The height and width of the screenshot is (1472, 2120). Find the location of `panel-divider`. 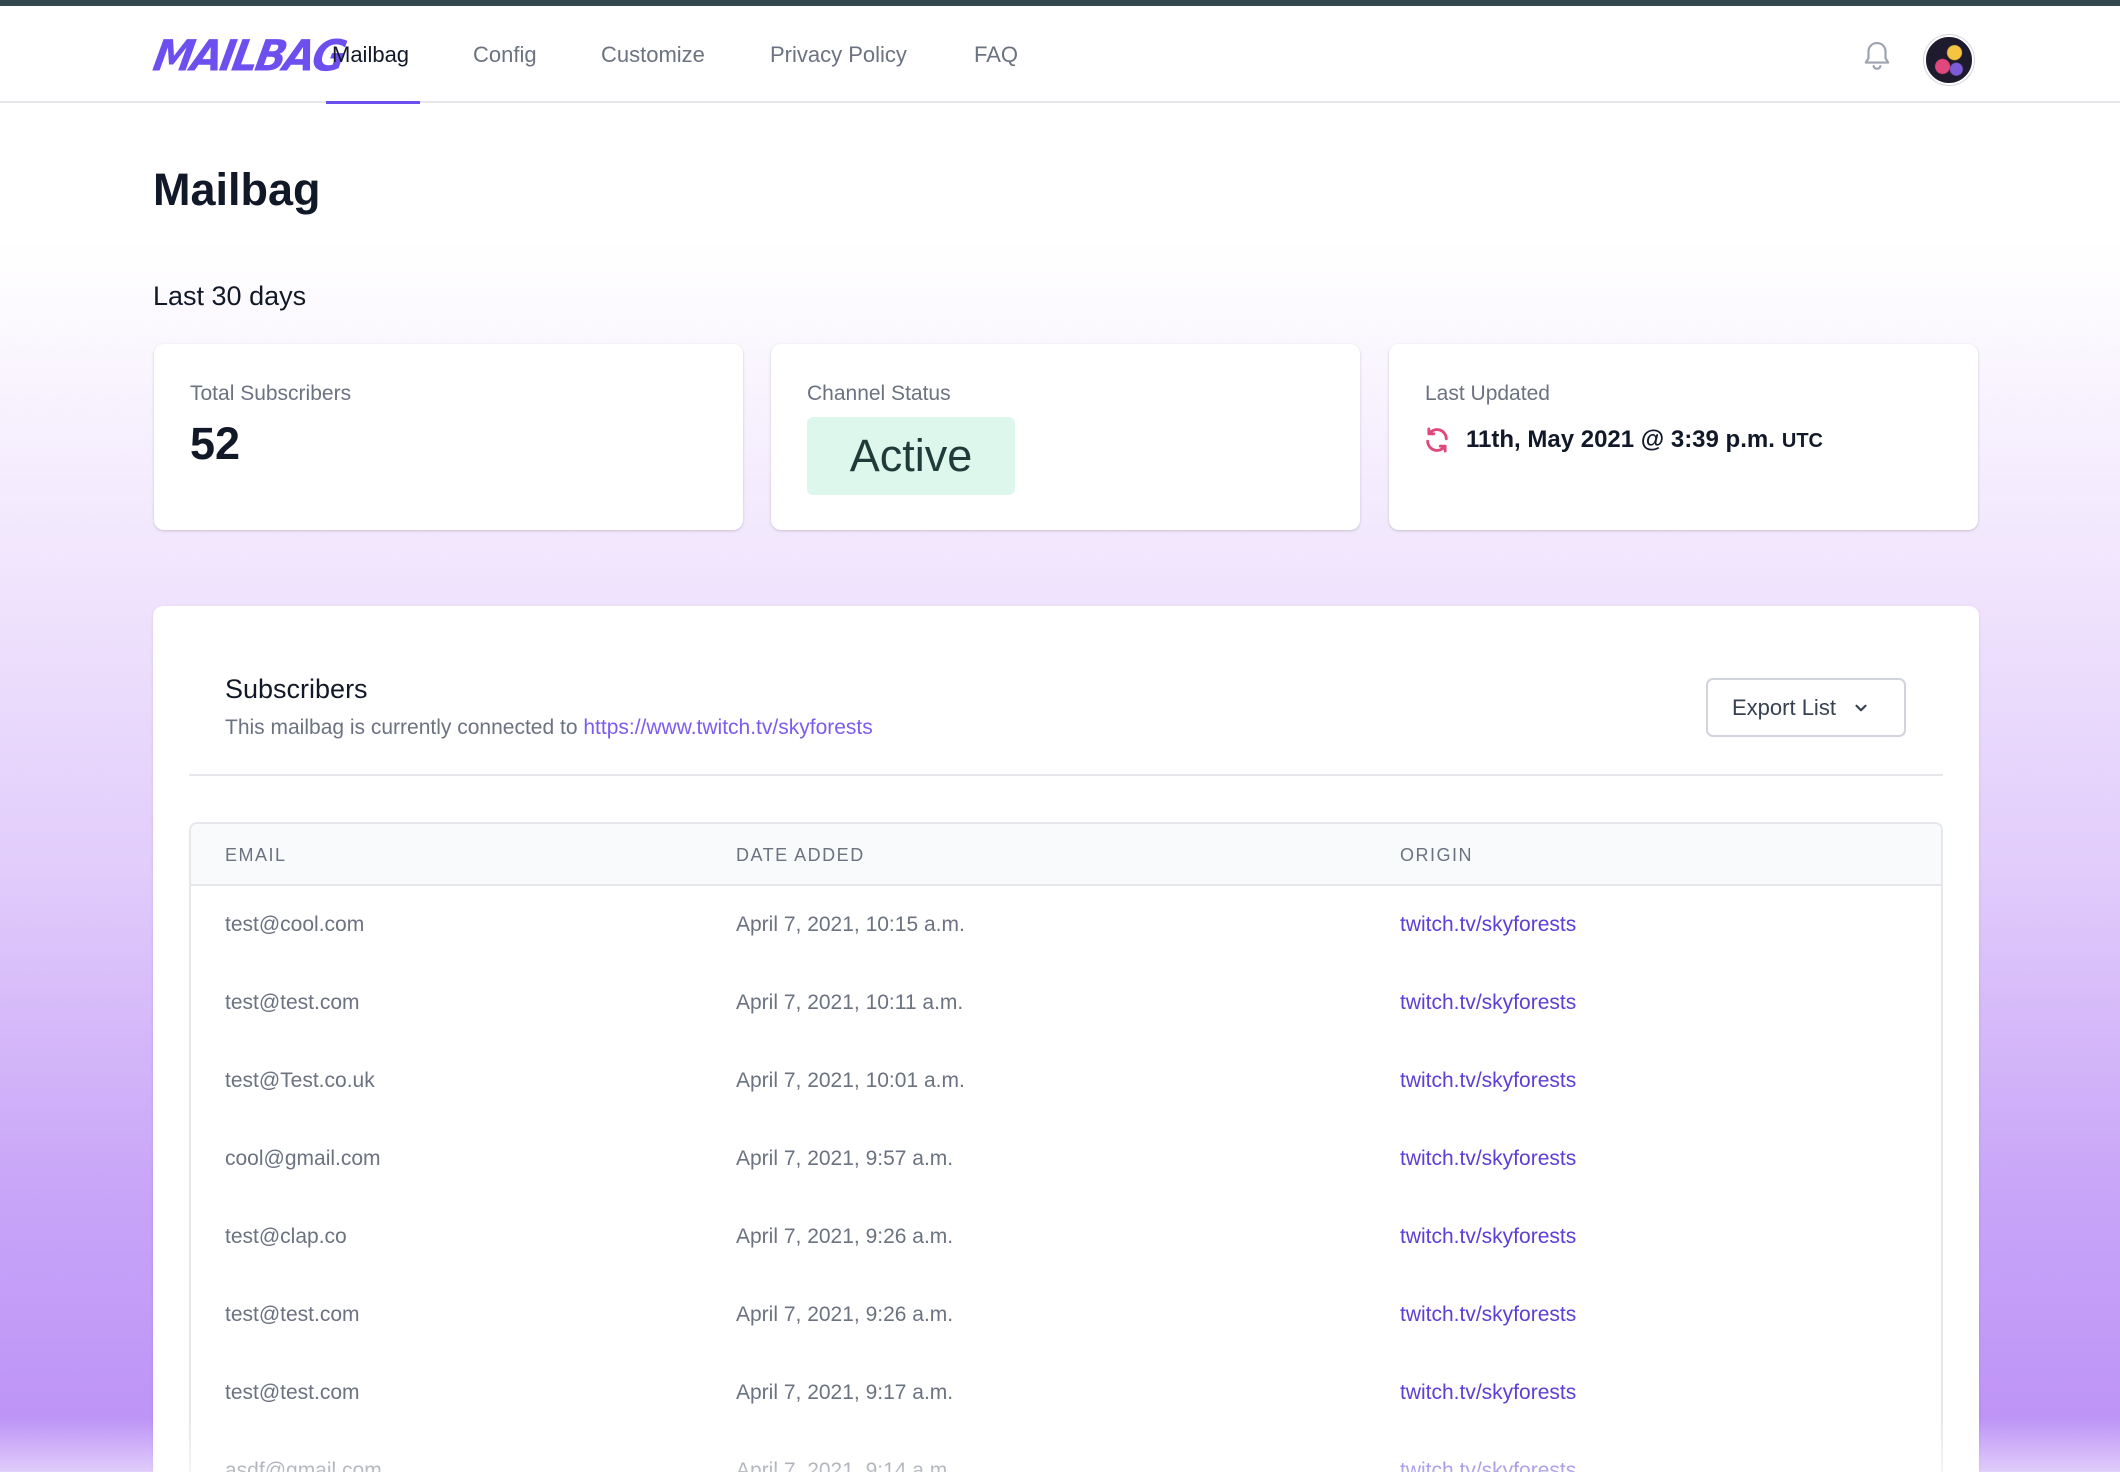

panel-divider is located at coordinates (1066, 775).